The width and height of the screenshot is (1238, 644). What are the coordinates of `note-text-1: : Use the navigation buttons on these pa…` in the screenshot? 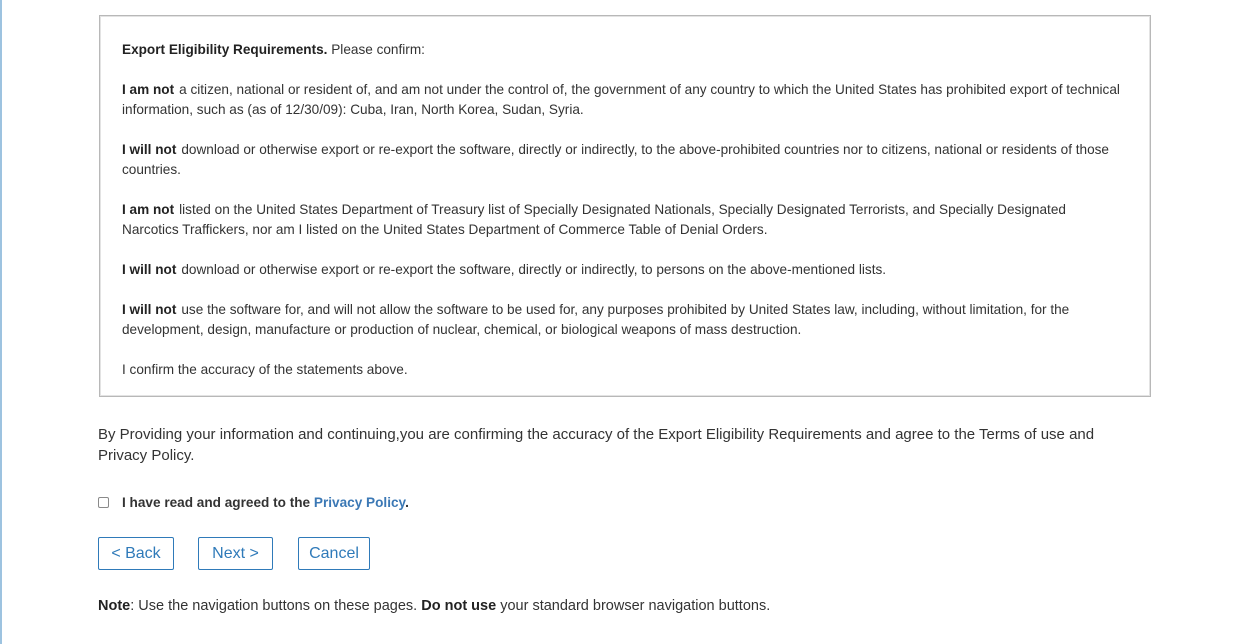 It's located at (274, 606).